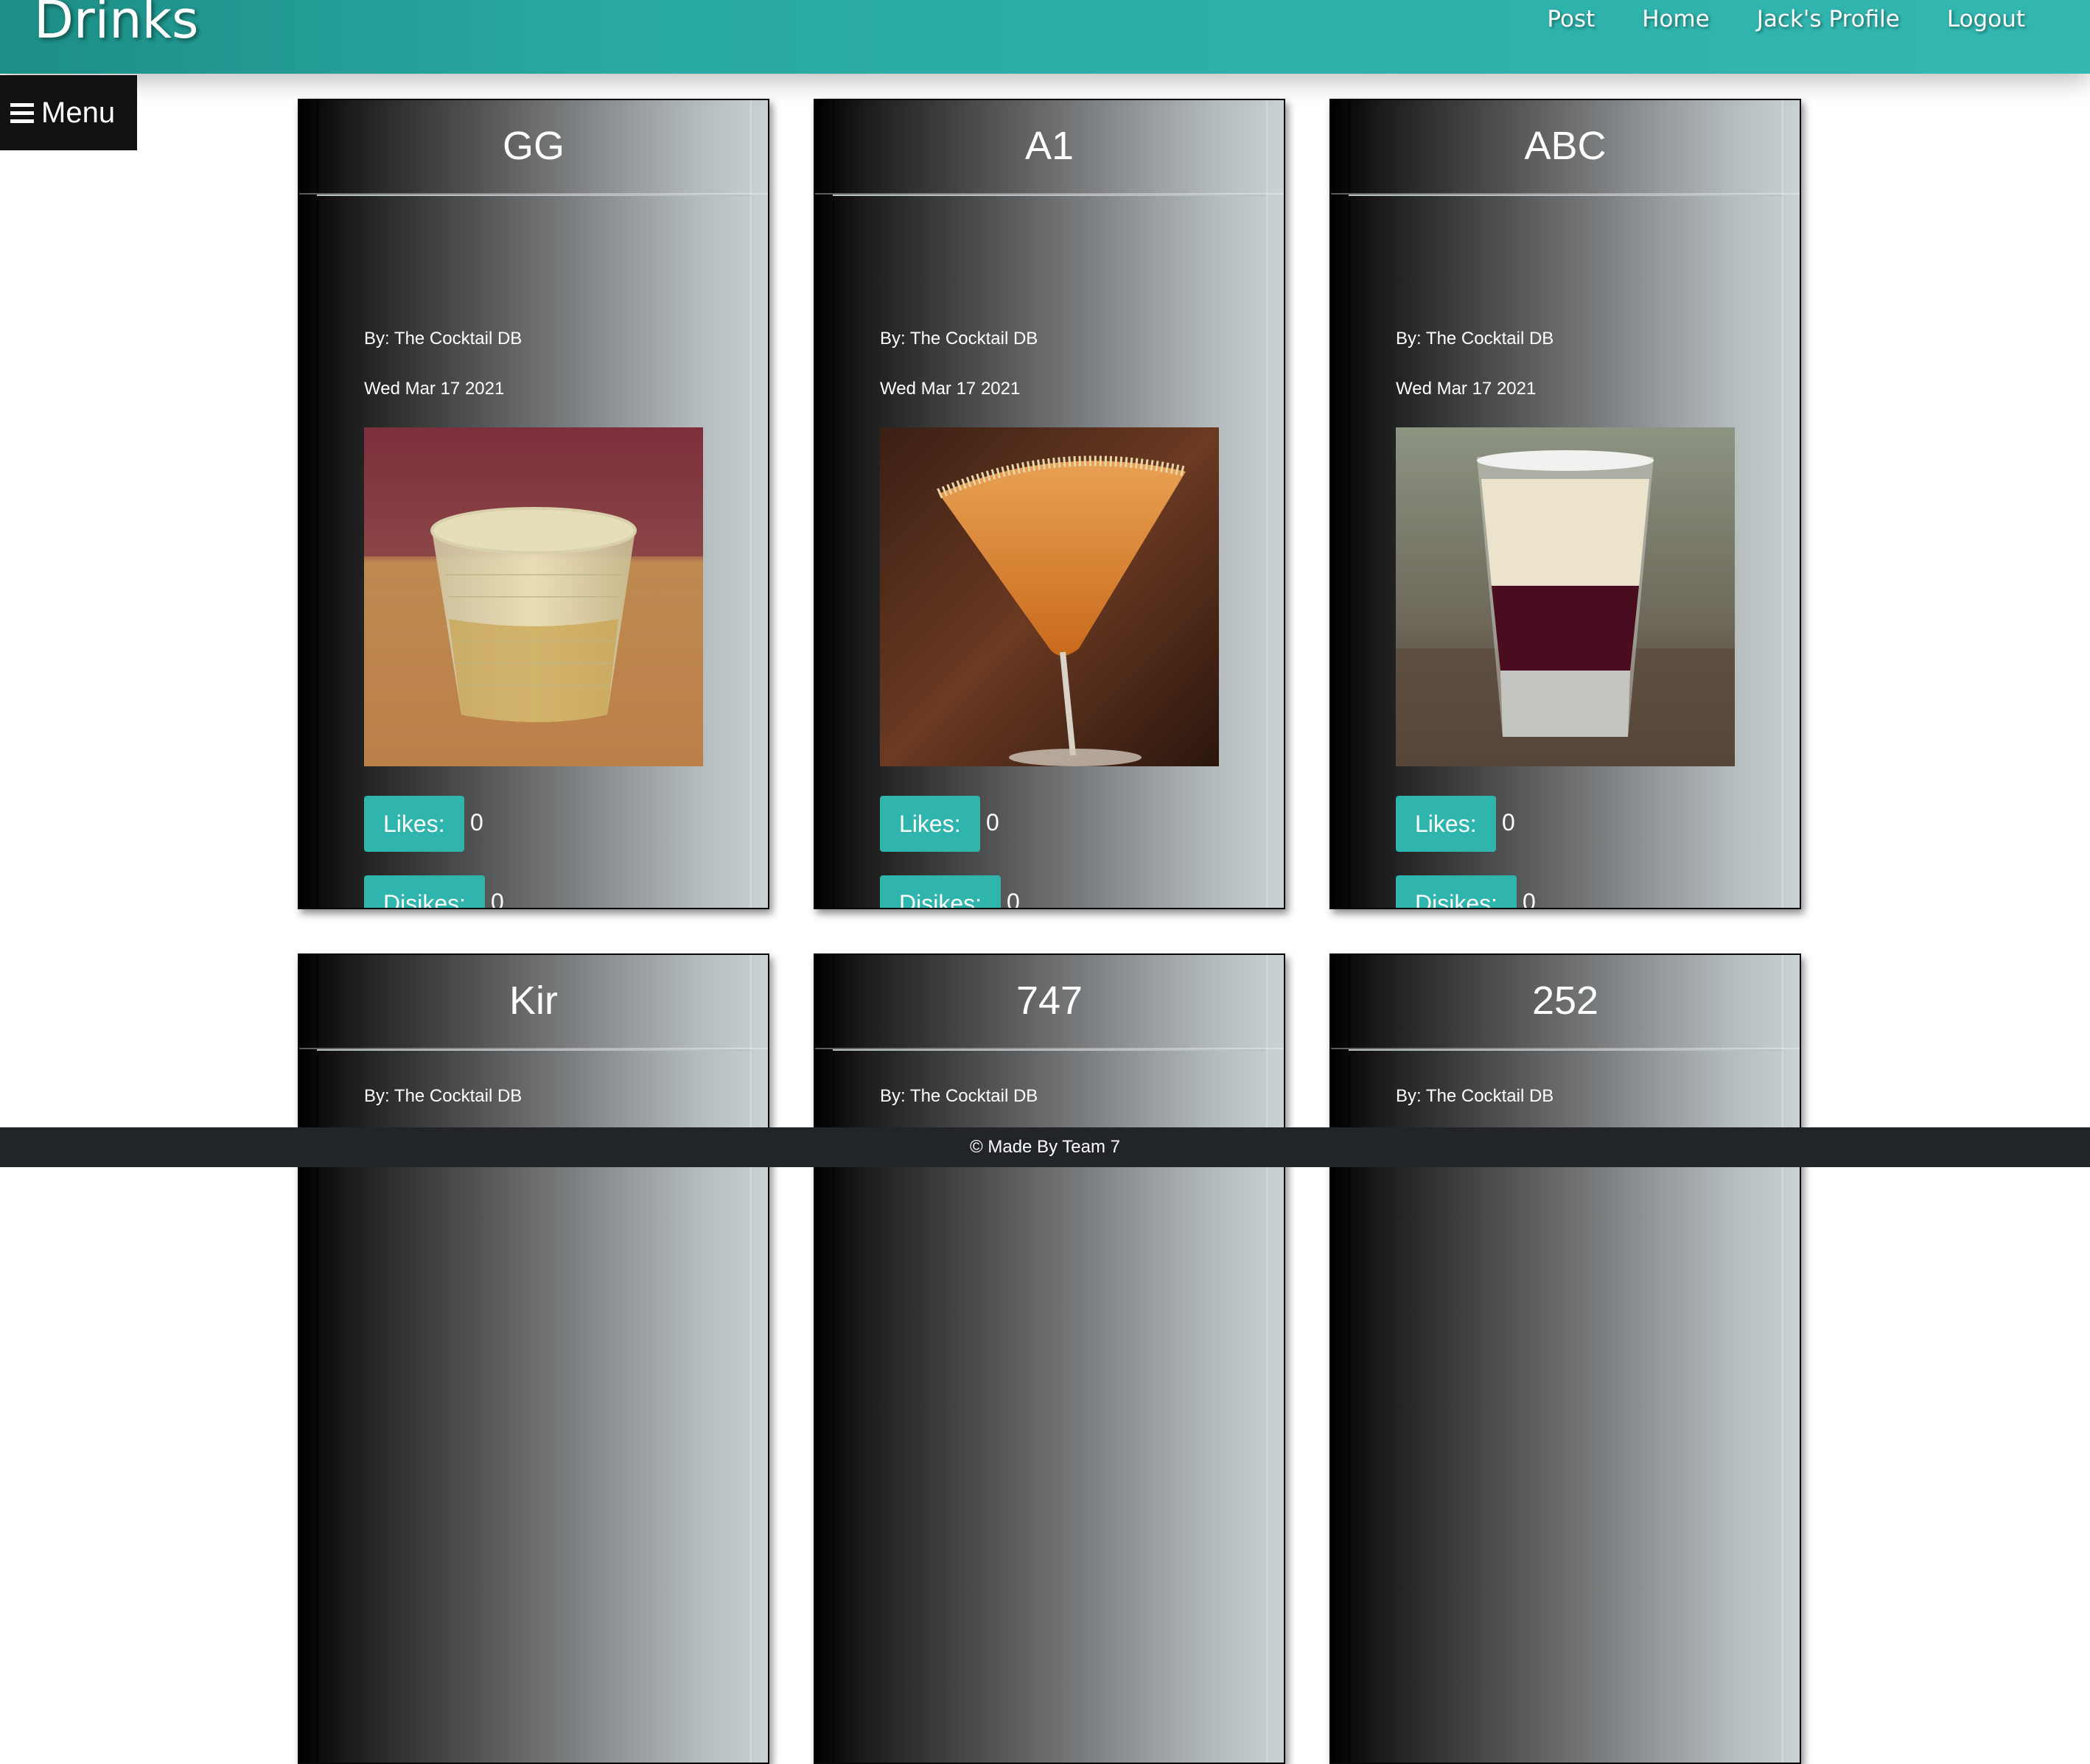 This screenshot has height=1764, width=2090. I want to click on nav-post-link: Post, so click(1571, 19).